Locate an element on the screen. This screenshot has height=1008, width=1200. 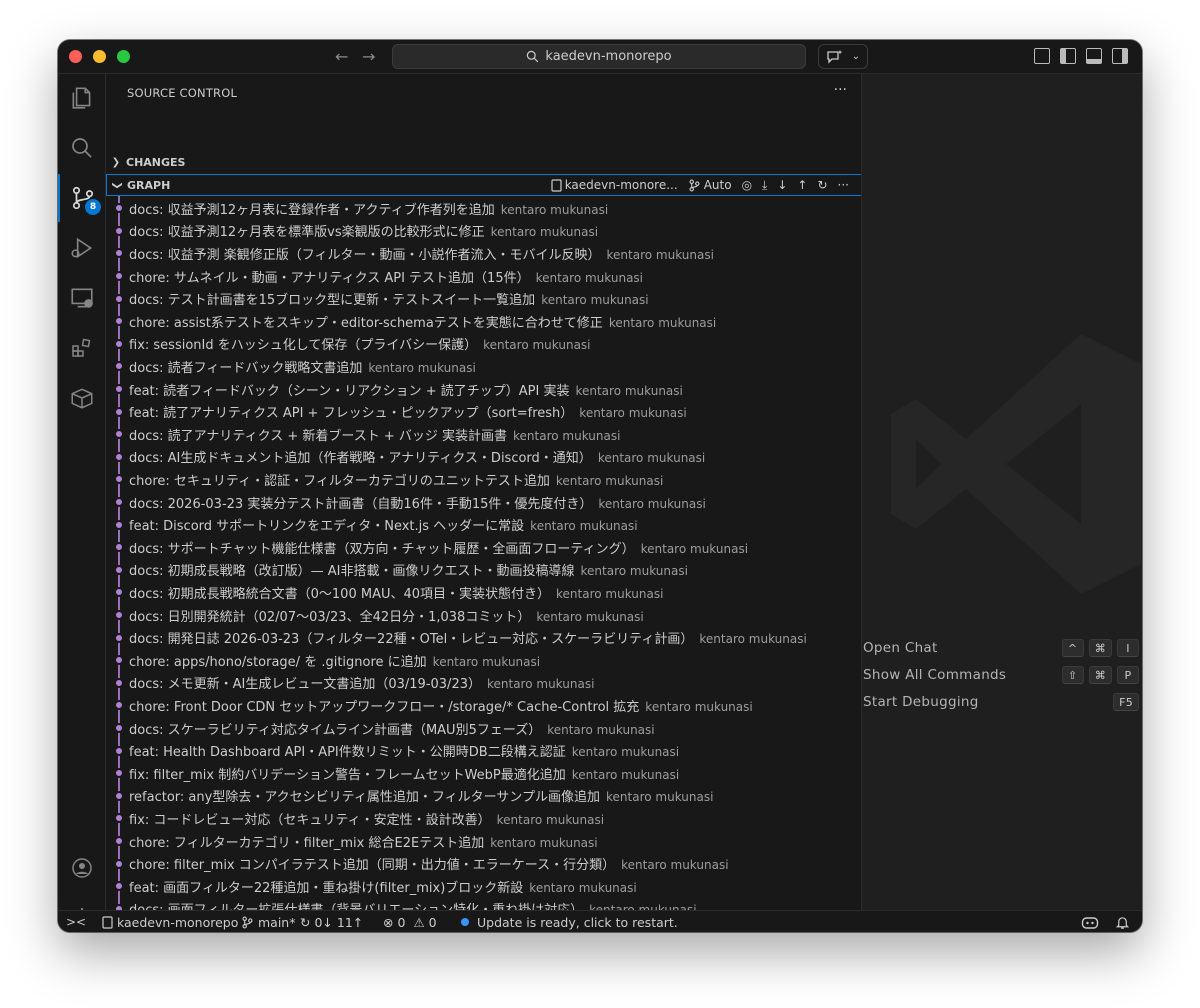
shortcut-open-chat: Open Chat ^ ⌘ I is located at coordinates (1002, 648).